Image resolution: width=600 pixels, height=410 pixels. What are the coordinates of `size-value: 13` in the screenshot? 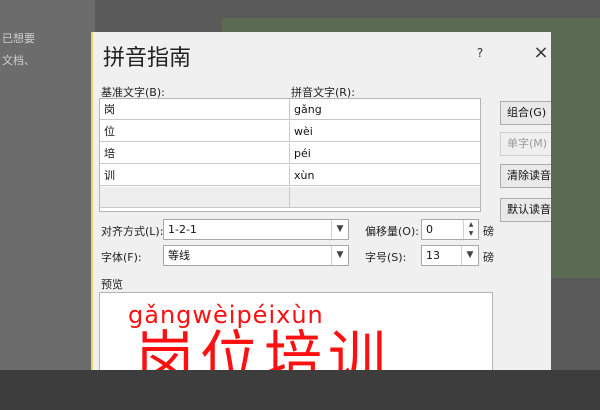 It's located at (433, 255).